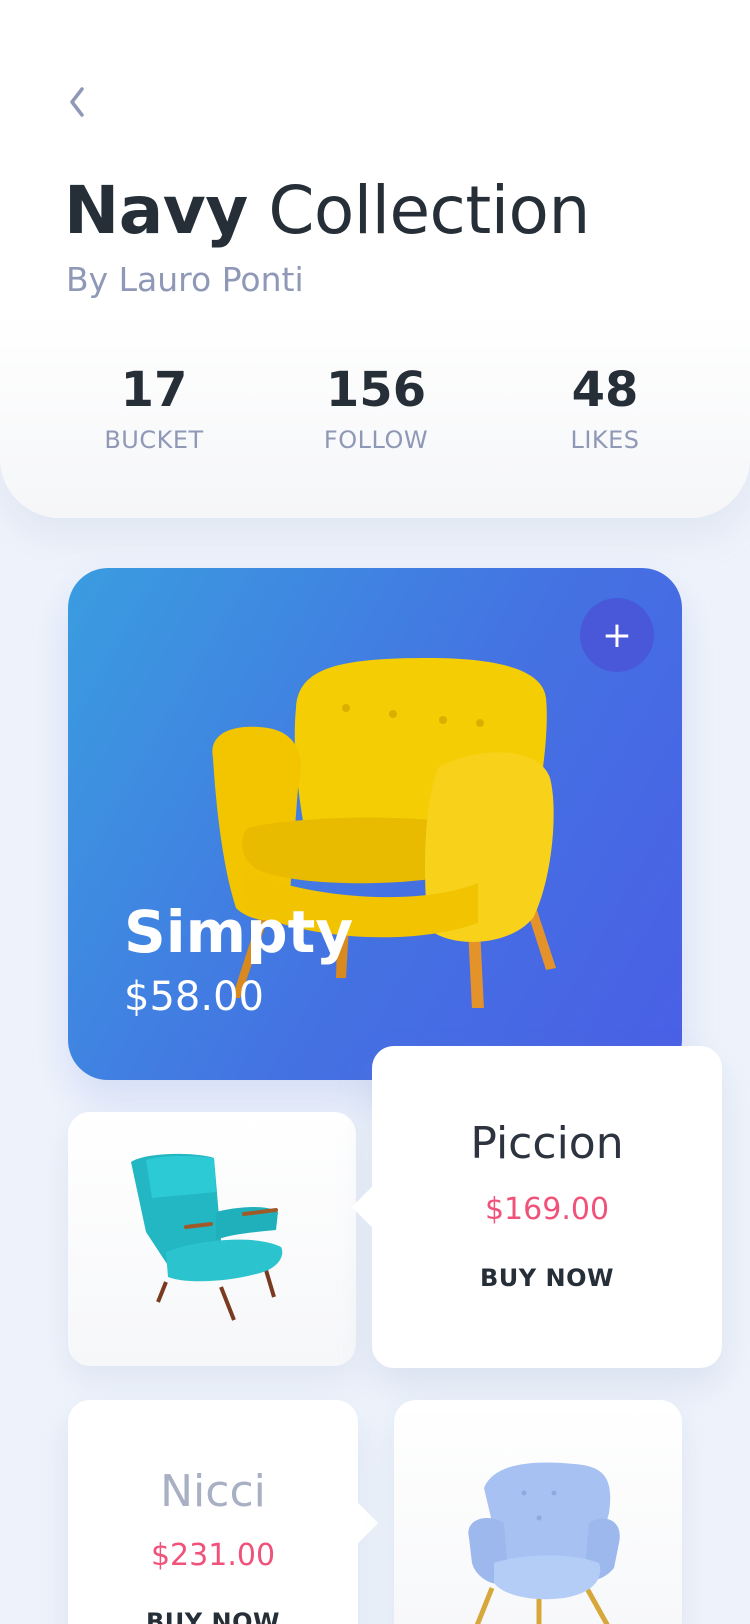 This screenshot has height=1624, width=750. I want to click on product-info-card-piccion: Piccion $169.00 BUY NOW, so click(536, 1207).